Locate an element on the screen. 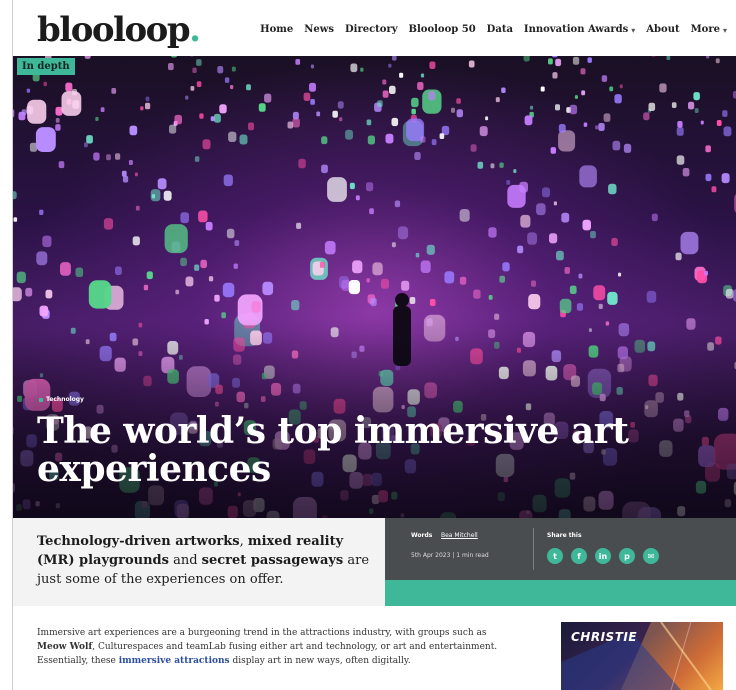 The image size is (736, 690). site-logo: blooloop. is located at coordinates (119, 30).